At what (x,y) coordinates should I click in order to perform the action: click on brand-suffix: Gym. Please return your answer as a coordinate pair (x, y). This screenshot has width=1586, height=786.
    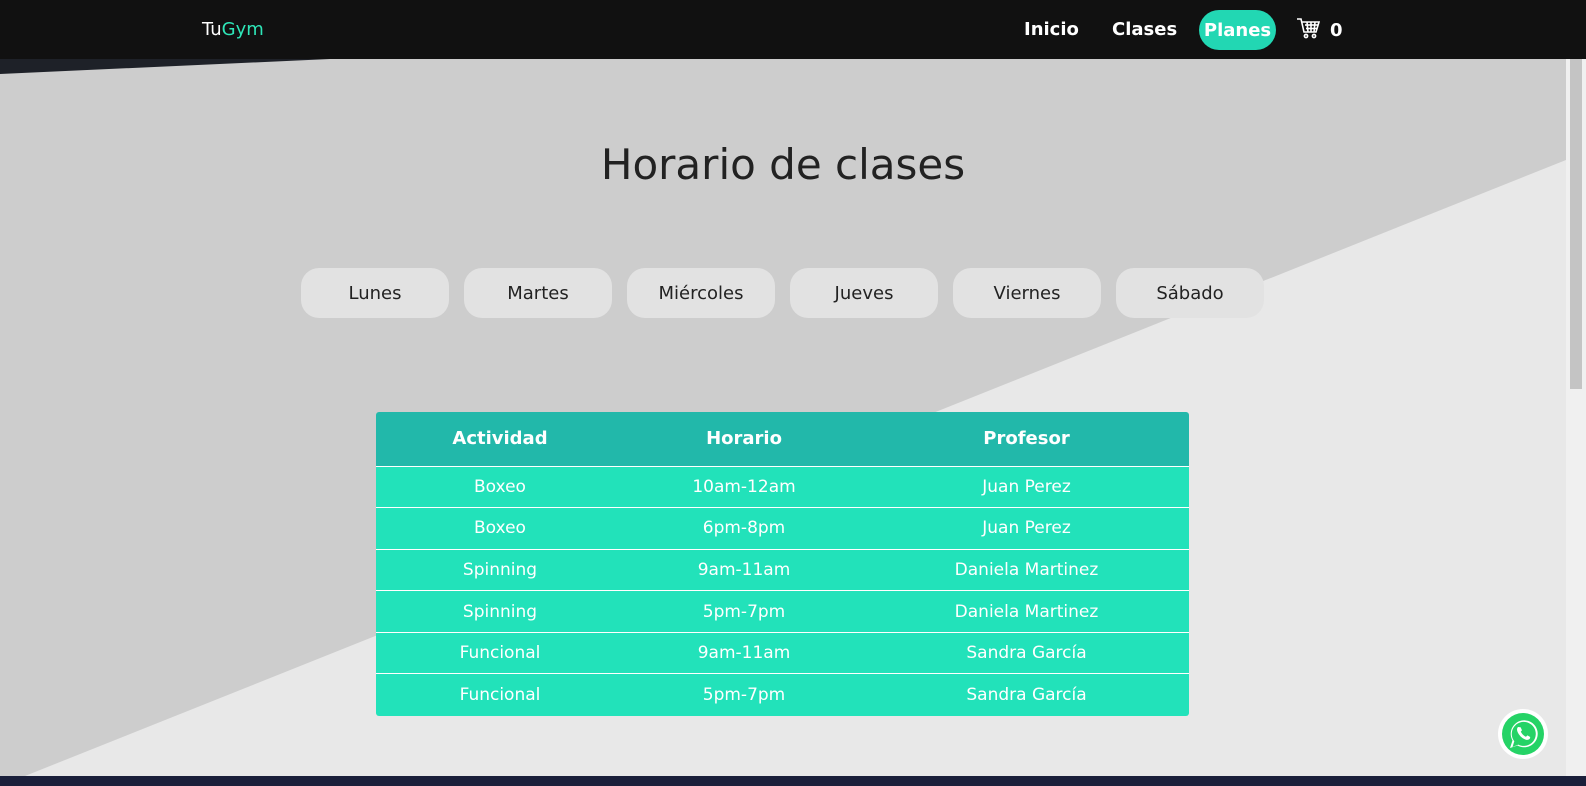
    Looking at the image, I should click on (242, 29).